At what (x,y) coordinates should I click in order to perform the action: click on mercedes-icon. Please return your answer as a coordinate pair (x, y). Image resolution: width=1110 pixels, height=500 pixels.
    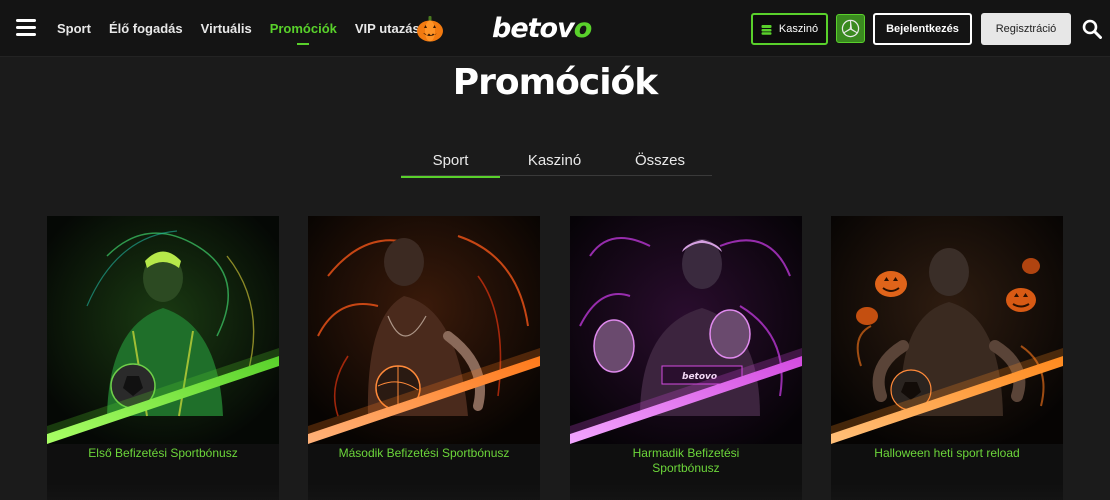
    Looking at the image, I should click on (850, 28).